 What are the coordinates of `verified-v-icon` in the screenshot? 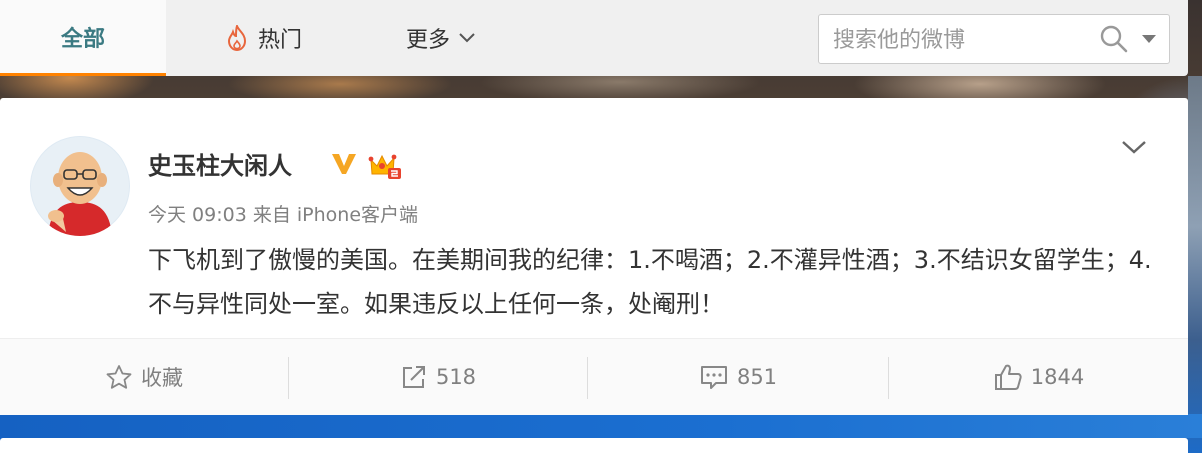 It's located at (344, 164).